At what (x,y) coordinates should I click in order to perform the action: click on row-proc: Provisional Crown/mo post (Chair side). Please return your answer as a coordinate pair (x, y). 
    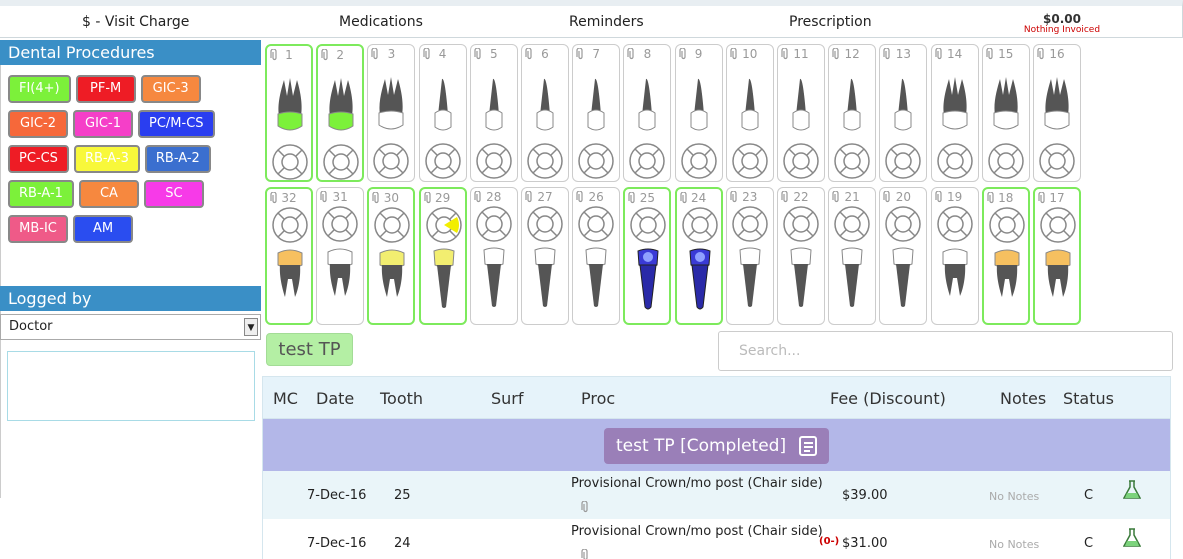
    Looking at the image, I should click on (697, 483).